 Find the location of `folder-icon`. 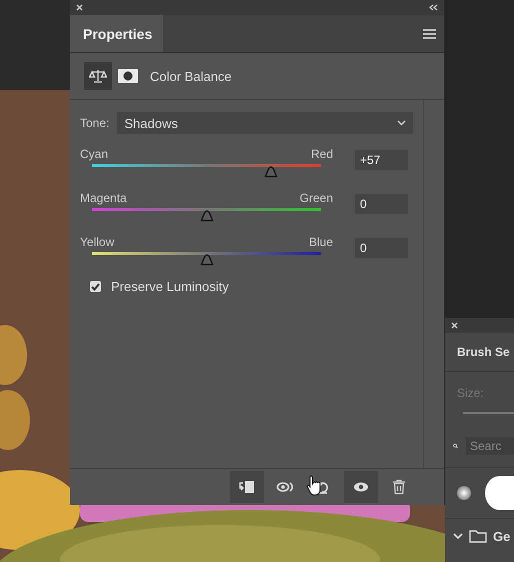

folder-icon is located at coordinates (478, 536).